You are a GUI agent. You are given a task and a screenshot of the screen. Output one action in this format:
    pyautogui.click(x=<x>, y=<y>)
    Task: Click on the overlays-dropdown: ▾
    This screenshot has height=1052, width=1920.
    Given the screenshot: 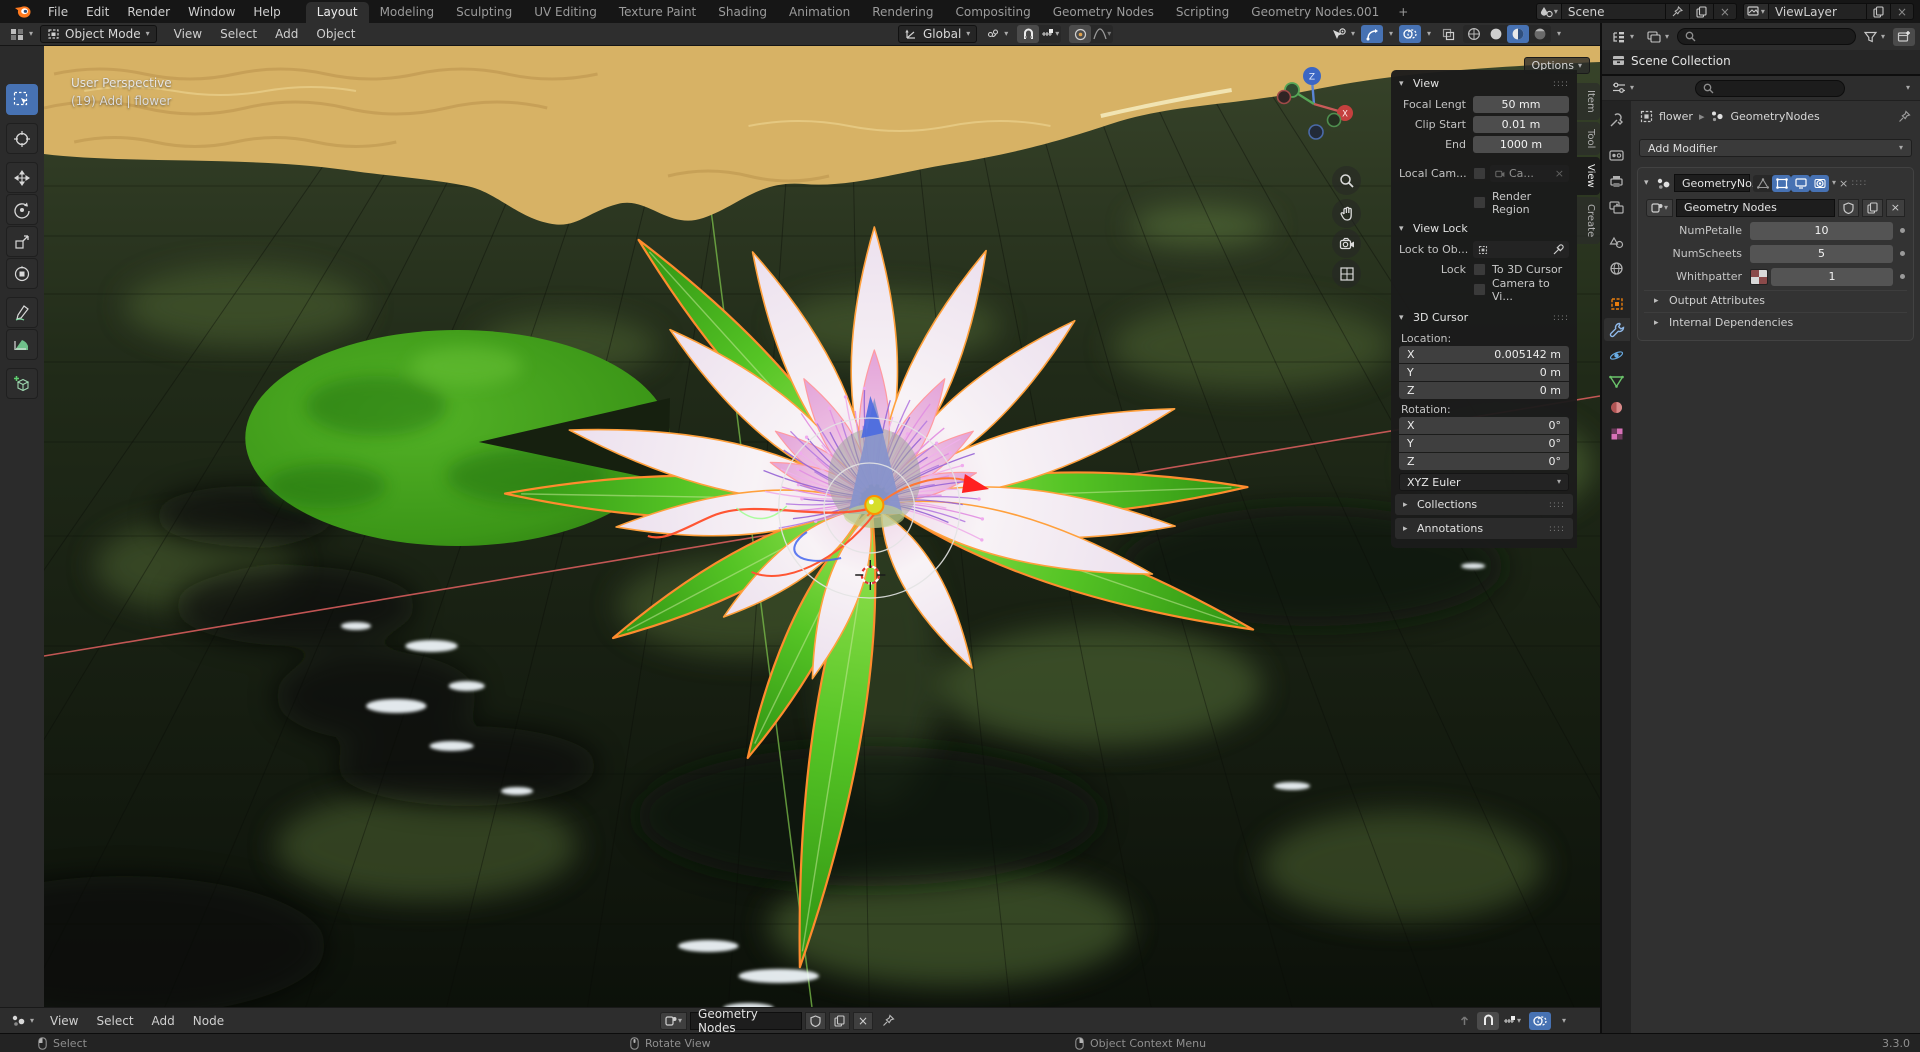 What is the action you would take?
    pyautogui.click(x=1429, y=34)
    